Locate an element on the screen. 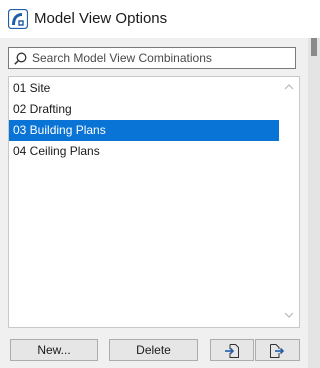  search-field is located at coordinates (152, 58).